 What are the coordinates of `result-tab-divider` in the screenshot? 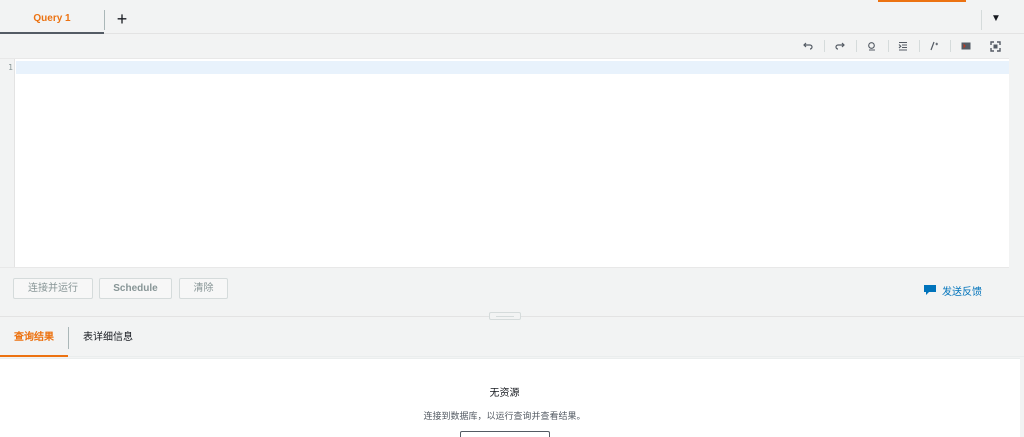 It's located at (68, 338).